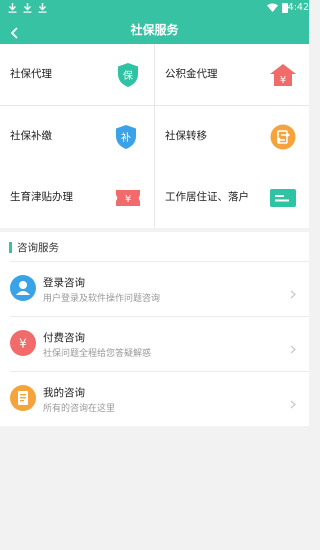 This screenshot has height=550, width=320. What do you see at coordinates (283, 198) in the screenshot?
I see `card-icon` at bounding box center [283, 198].